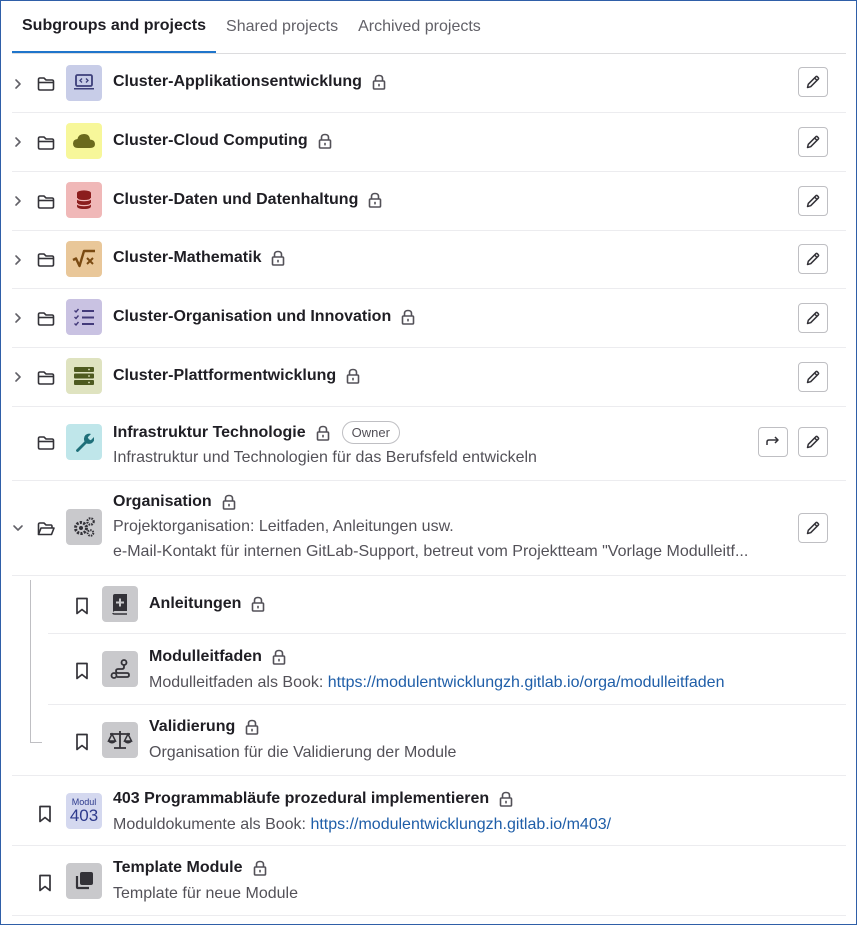 The image size is (857, 925). What do you see at coordinates (195, 604) in the screenshot?
I see `project-name: Anleitungen` at bounding box center [195, 604].